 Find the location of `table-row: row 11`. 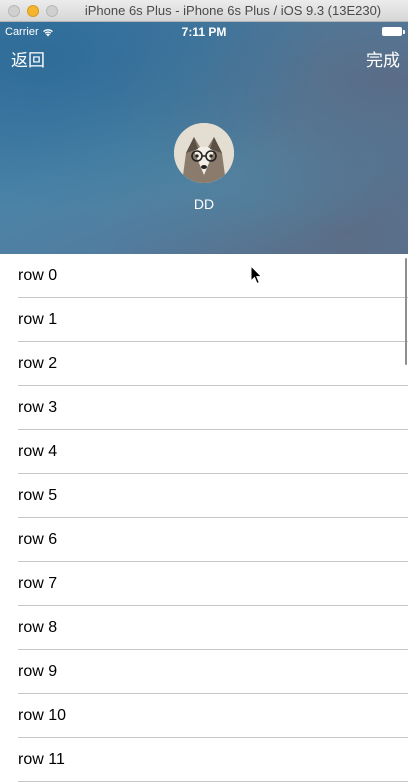

table-row: row 11 is located at coordinates (204, 760).